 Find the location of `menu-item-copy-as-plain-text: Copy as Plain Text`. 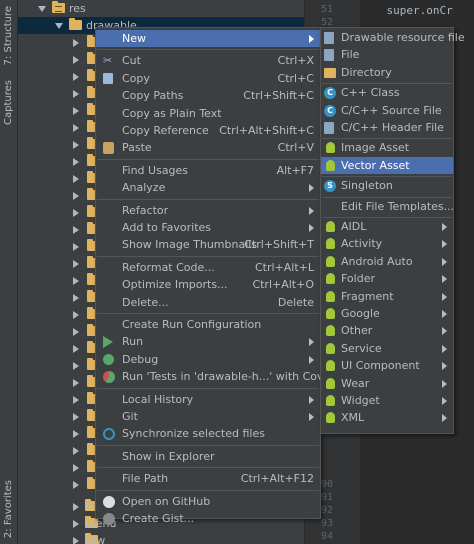

menu-item-copy-as-plain-text: Copy as Plain Text is located at coordinates (208, 113).